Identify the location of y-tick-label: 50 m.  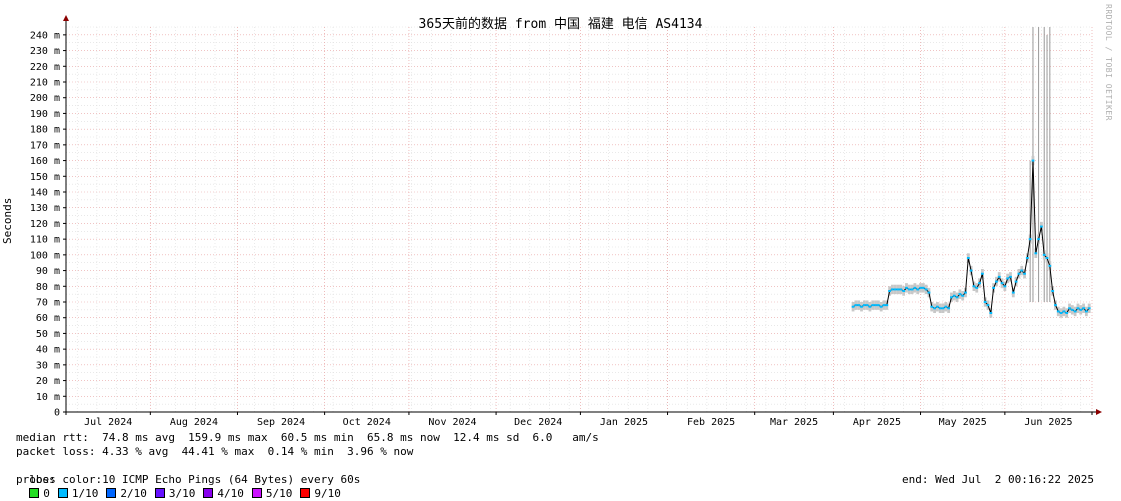
(48, 334).